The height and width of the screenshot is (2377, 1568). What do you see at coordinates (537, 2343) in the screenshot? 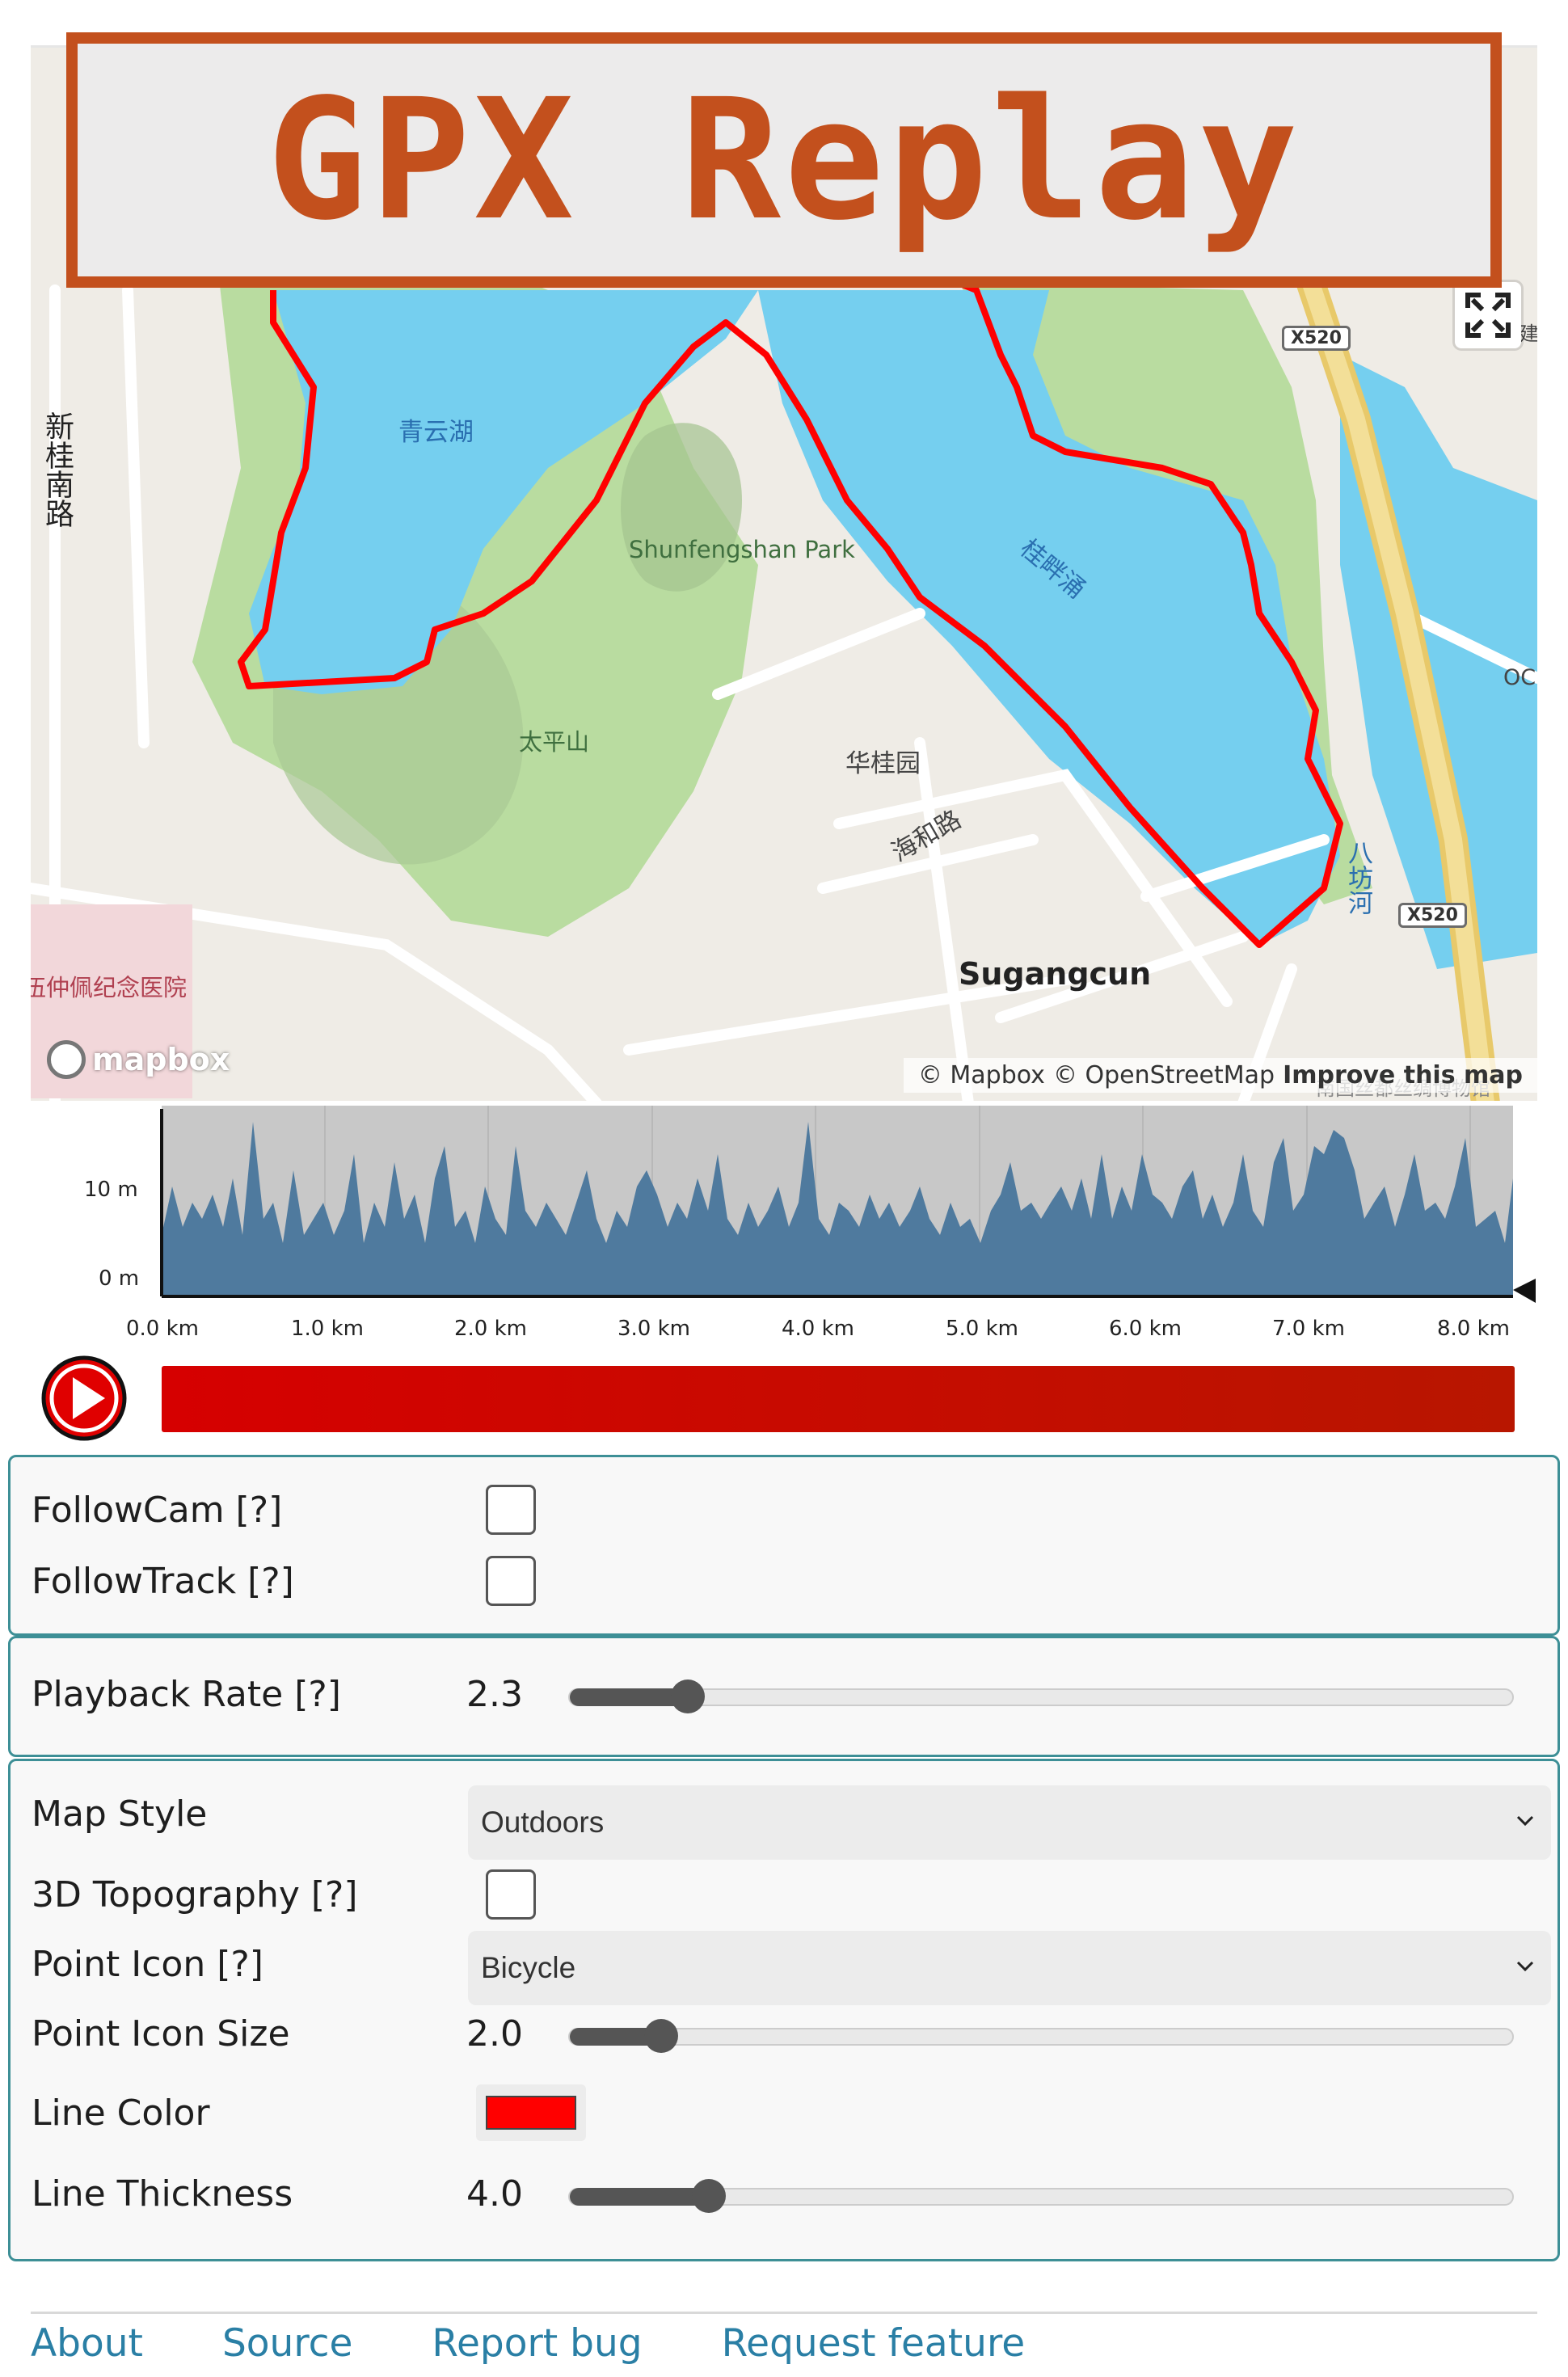
I see `report-bug-link: Report bug` at bounding box center [537, 2343].